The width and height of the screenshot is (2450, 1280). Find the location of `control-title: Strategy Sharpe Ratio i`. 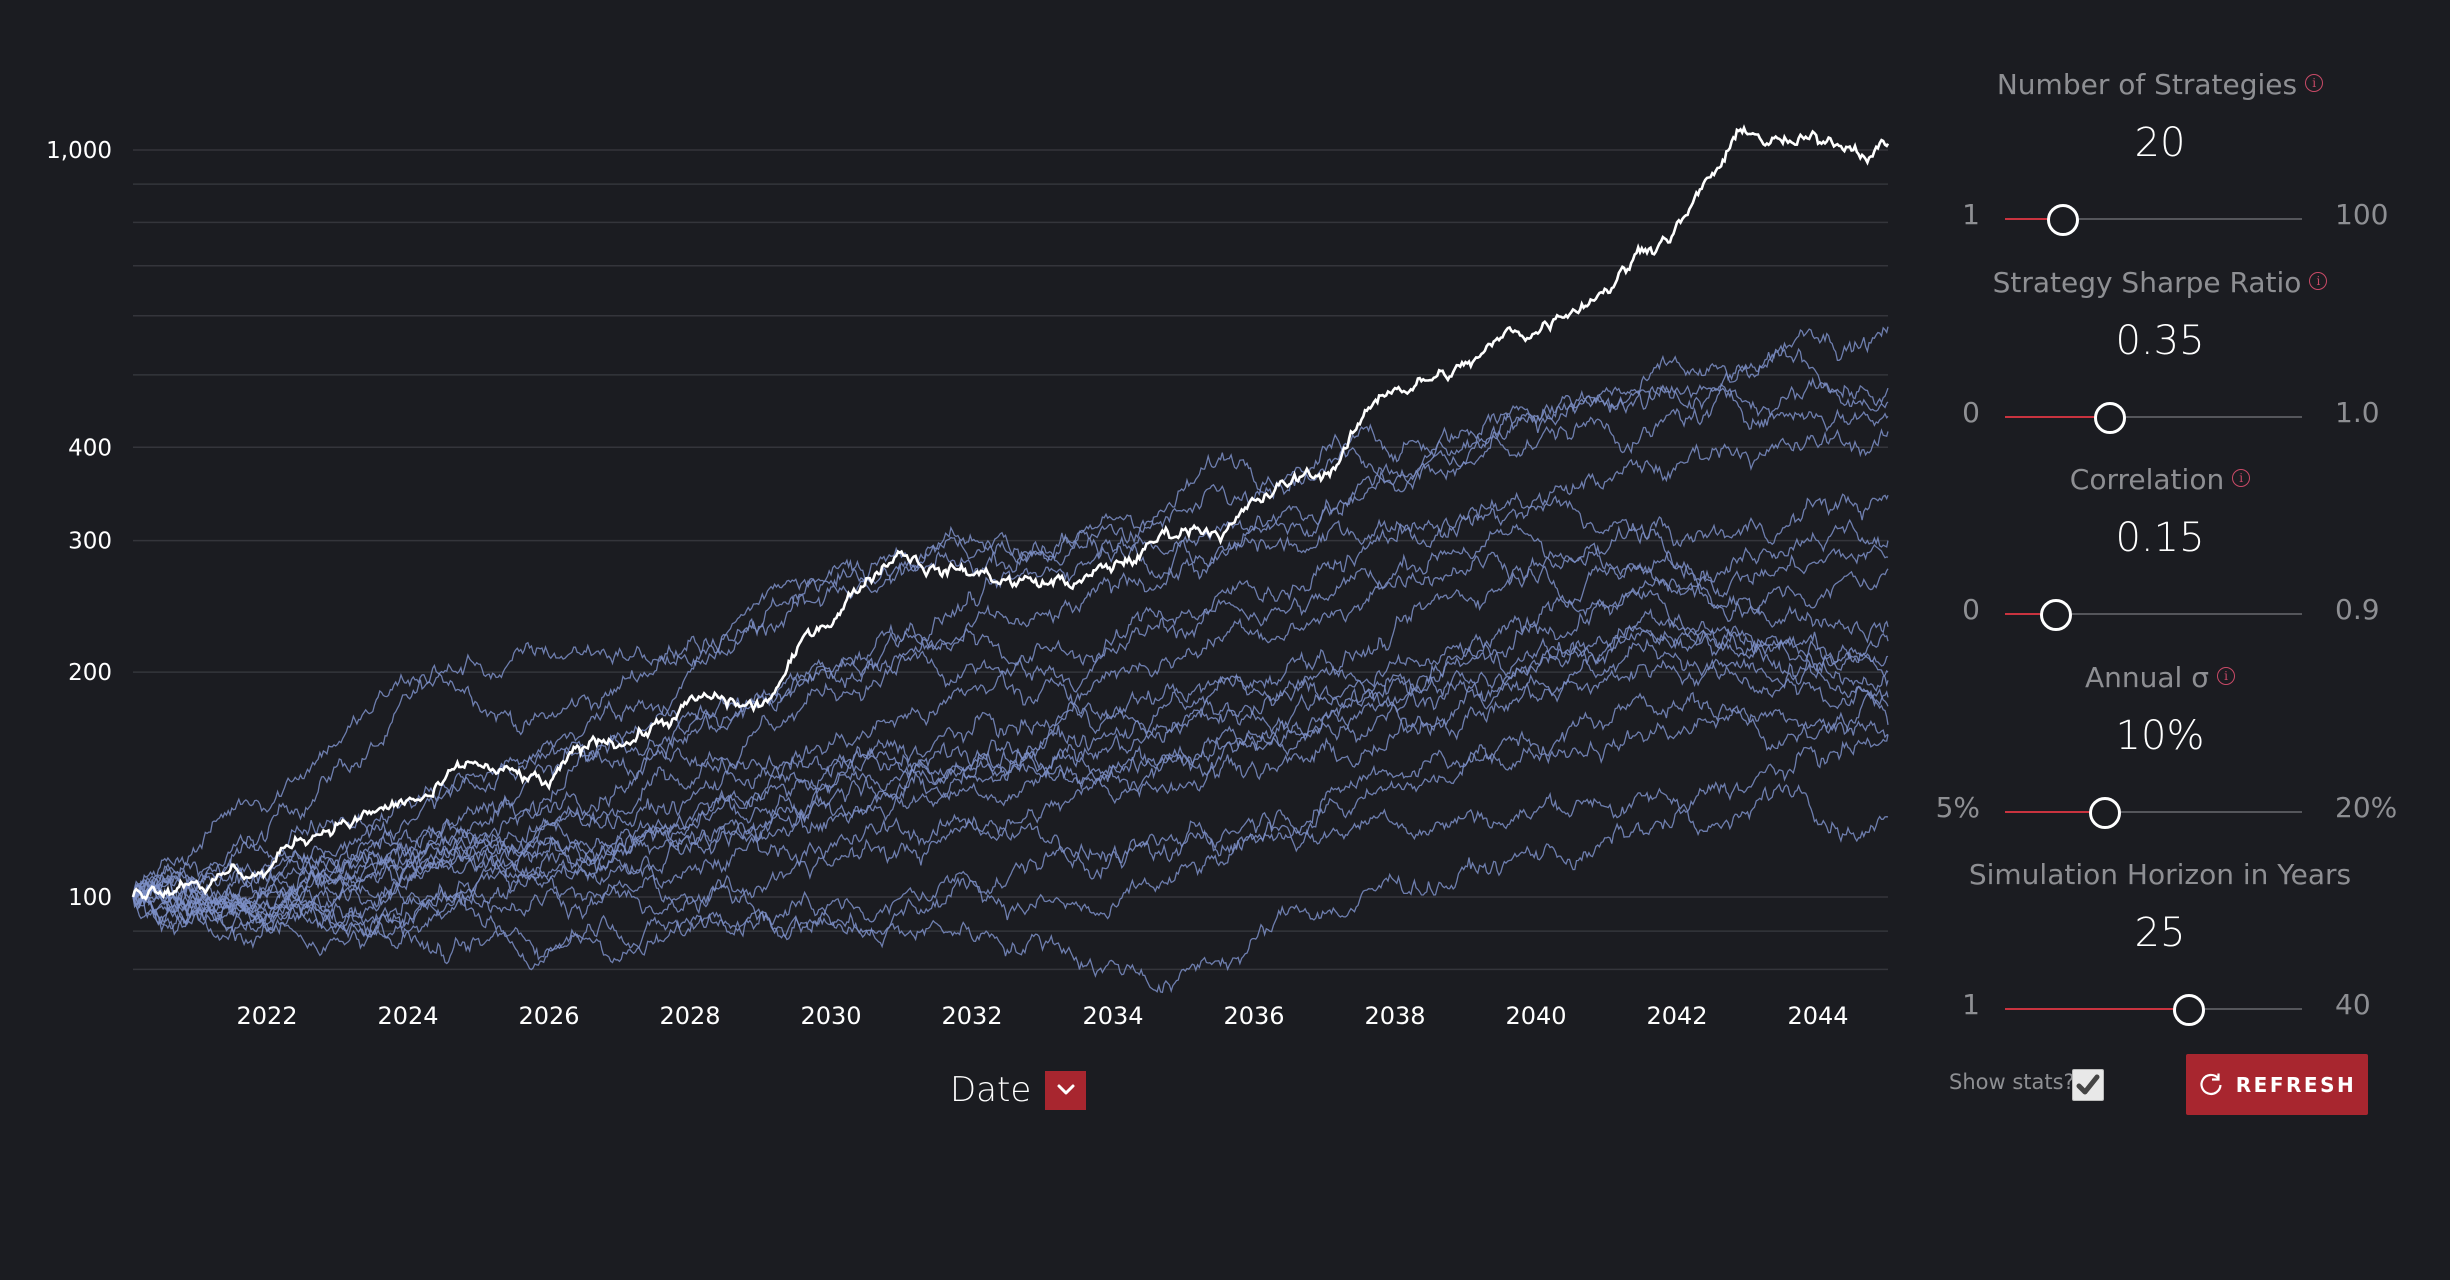

control-title: Strategy Sharpe Ratio i is located at coordinates (2160, 282).